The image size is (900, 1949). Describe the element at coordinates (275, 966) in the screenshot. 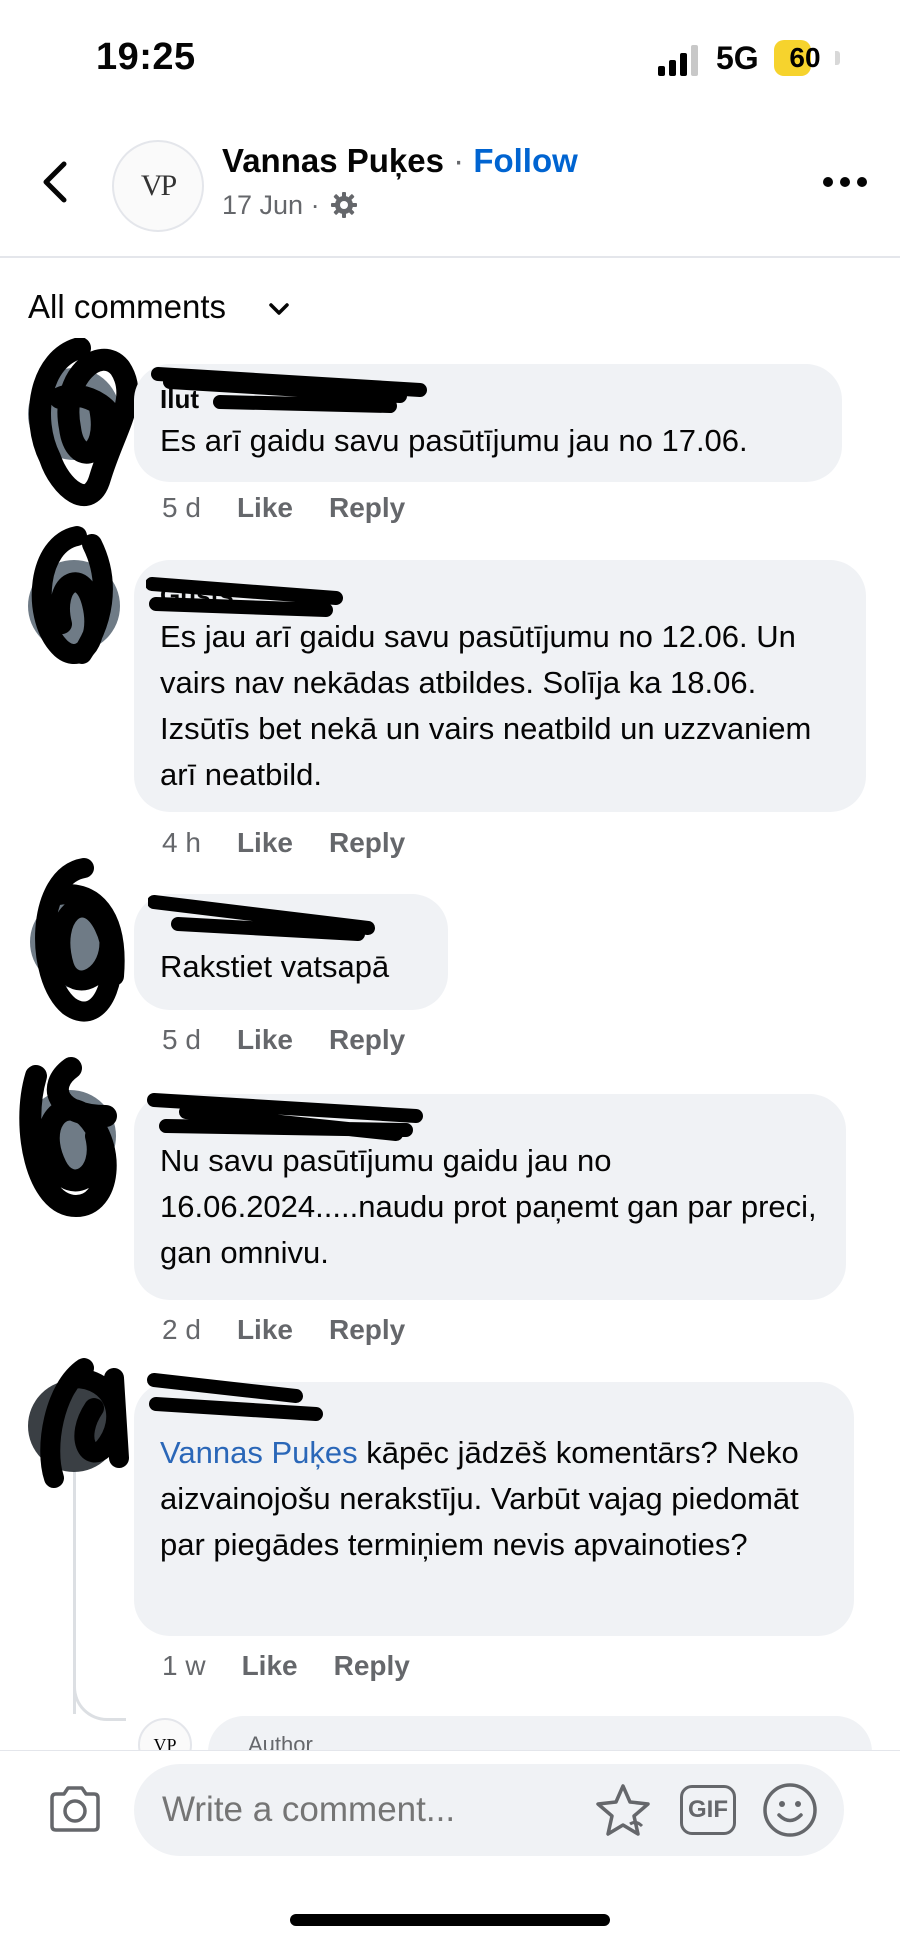

I see `comment-text: Rakstiet vatsapā` at that location.